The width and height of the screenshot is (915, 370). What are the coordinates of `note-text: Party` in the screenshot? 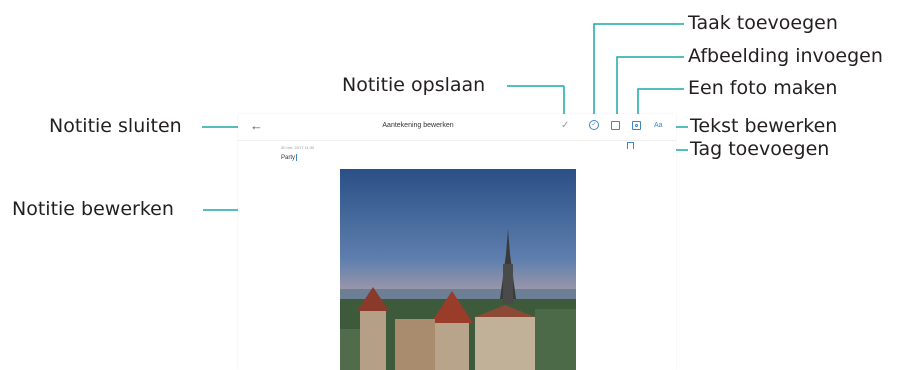 It's located at (288, 158).